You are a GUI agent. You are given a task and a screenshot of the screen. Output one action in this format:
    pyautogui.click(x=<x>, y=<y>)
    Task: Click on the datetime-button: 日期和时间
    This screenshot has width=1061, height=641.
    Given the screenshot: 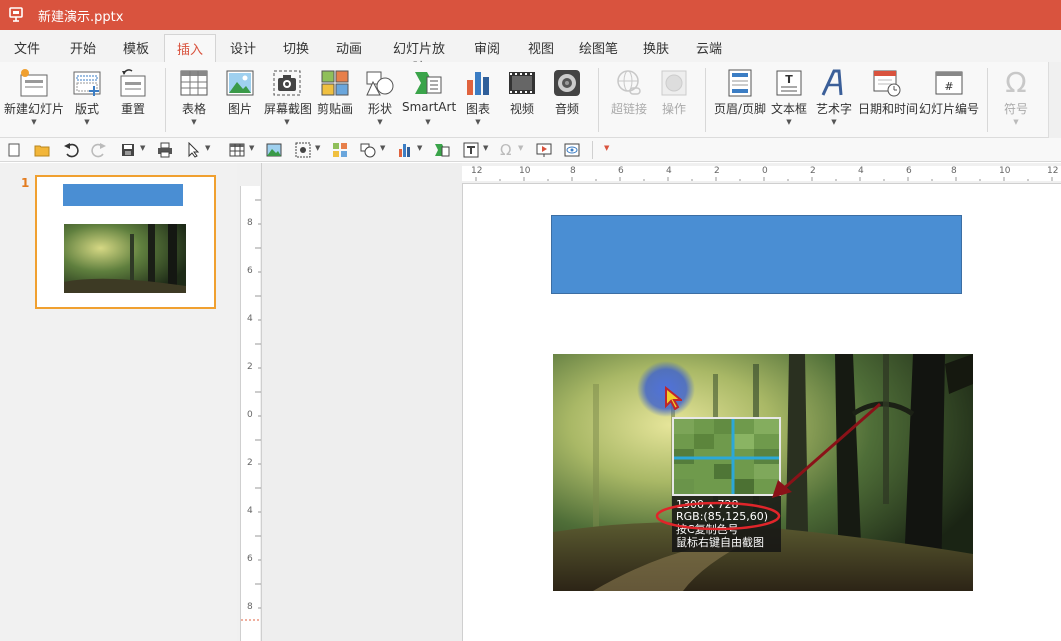 What is the action you would take?
    pyautogui.click(x=888, y=91)
    